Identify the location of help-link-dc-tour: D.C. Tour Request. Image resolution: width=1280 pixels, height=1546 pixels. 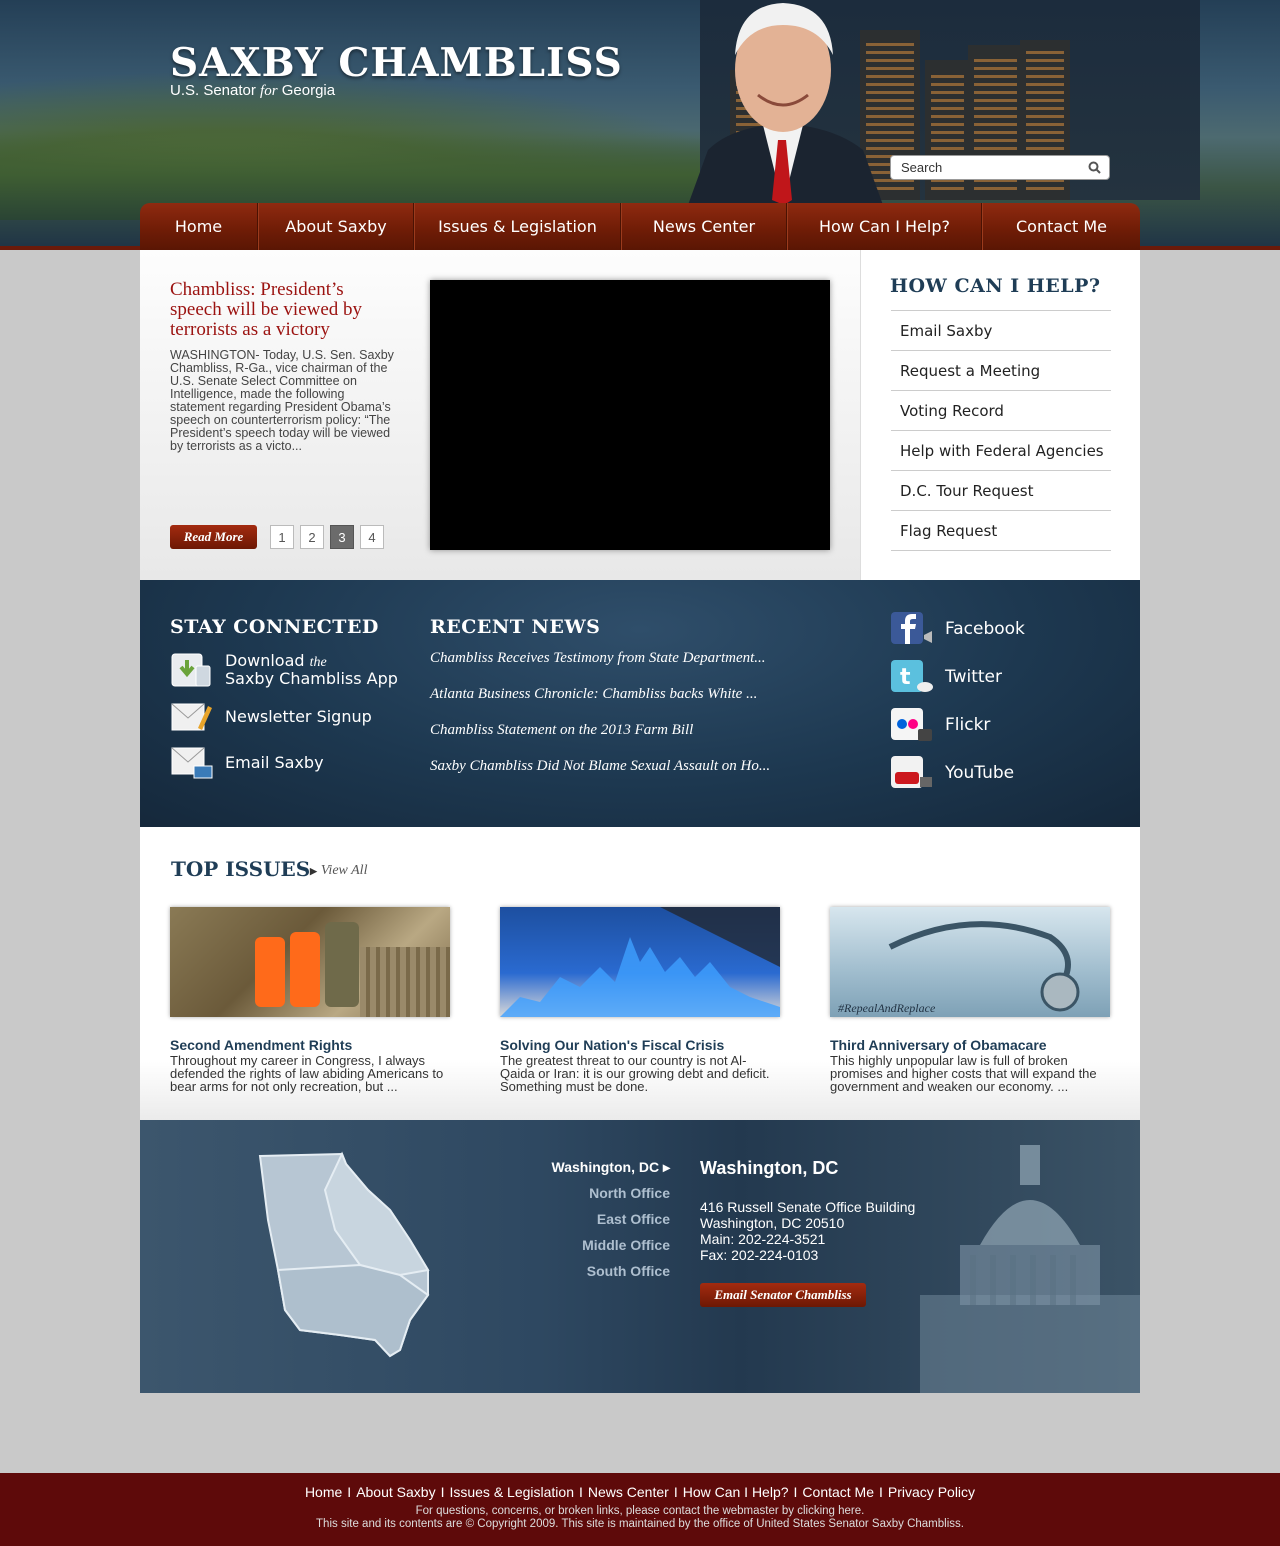
(1001, 491).